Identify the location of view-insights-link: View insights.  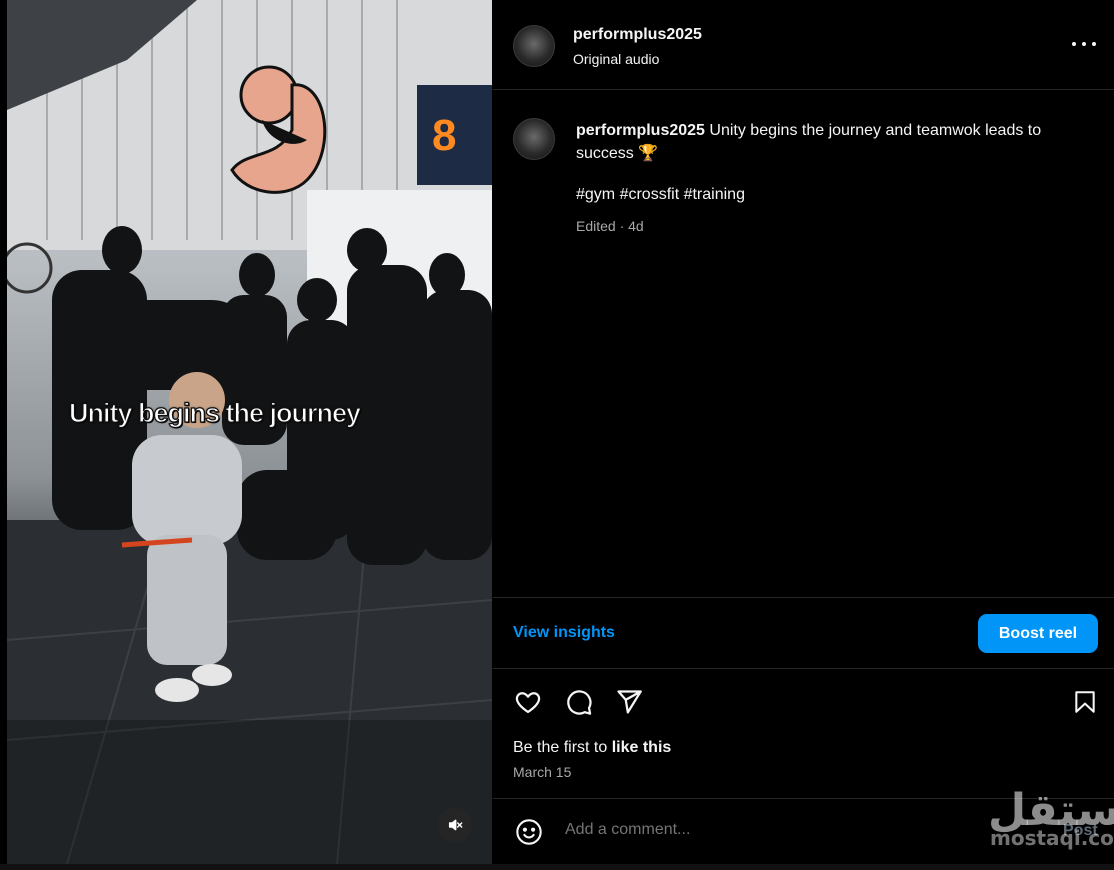
(564, 633).